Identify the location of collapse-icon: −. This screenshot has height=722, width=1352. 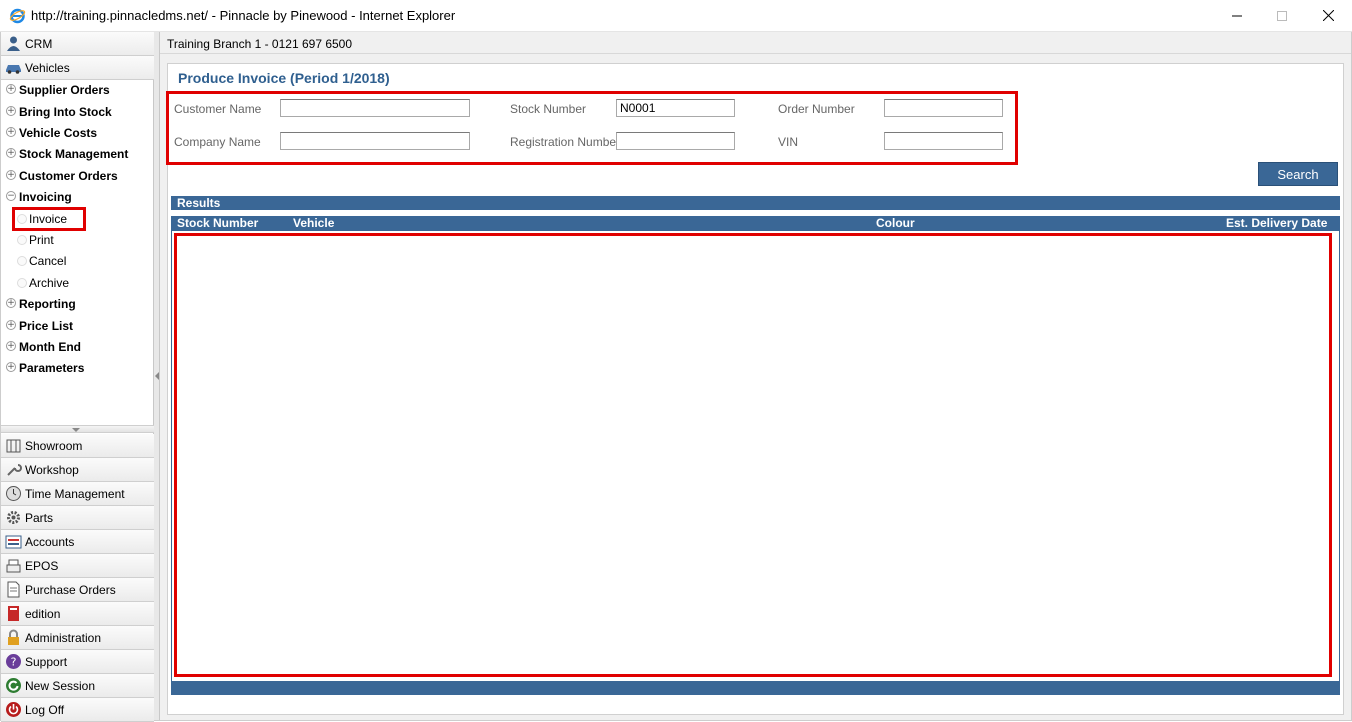
(11, 196).